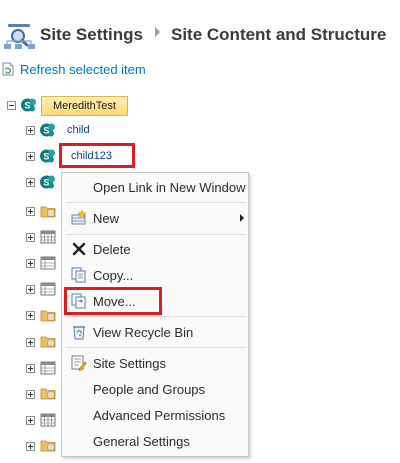 Image resolution: width=400 pixels, height=463 pixels. What do you see at coordinates (141, 441) in the screenshot?
I see `menu-item-label: General Settings` at bounding box center [141, 441].